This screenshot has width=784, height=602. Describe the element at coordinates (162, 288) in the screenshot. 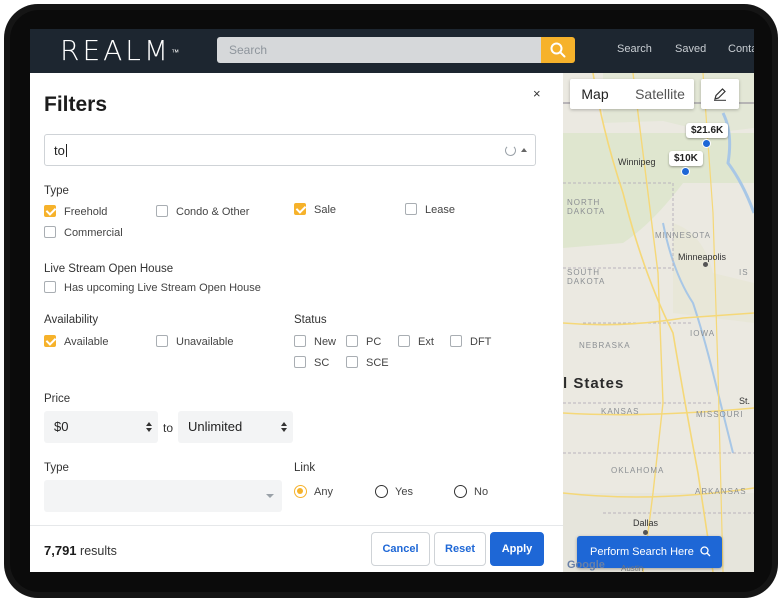

I see `livestream-label: Has upcoming Live Stream Open House` at that location.